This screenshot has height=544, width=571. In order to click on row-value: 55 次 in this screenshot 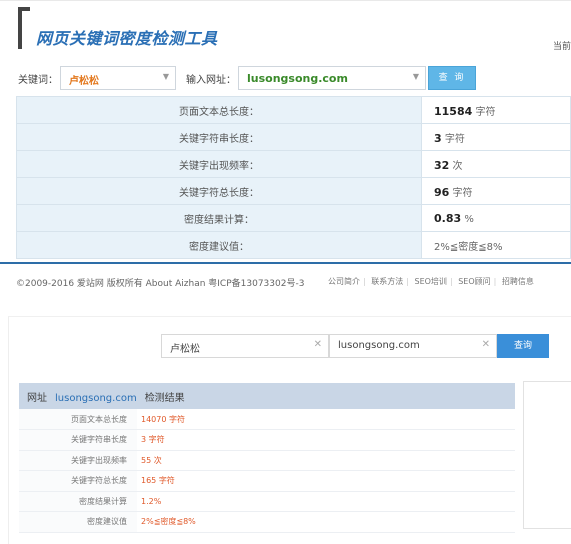, I will do `click(326, 460)`.